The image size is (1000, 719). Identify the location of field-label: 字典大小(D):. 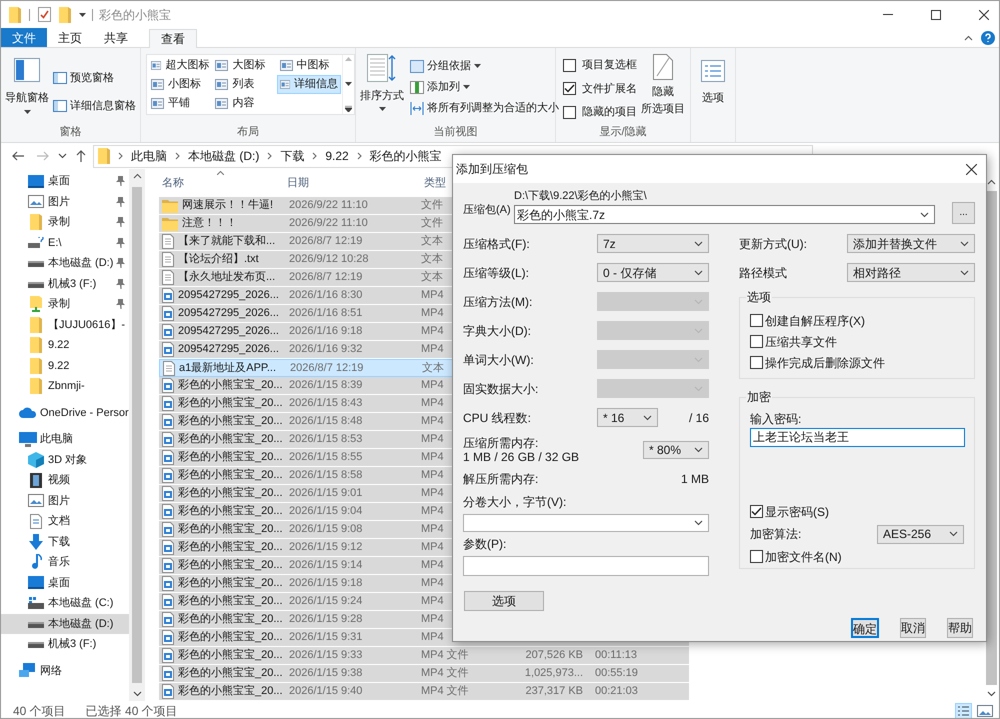
(497, 331).